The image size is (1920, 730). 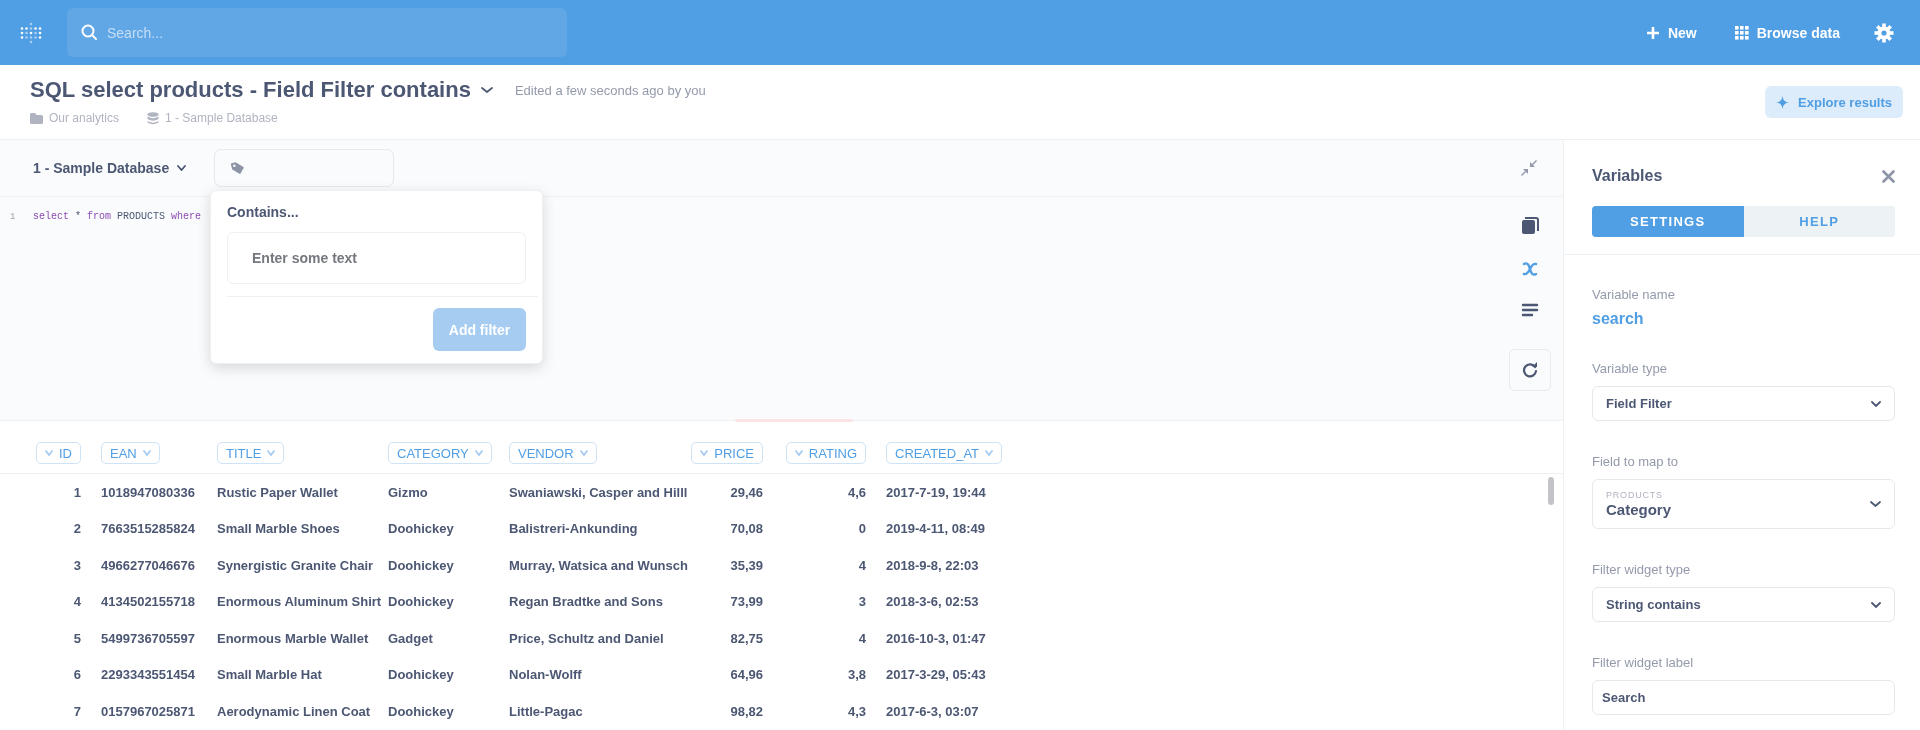 I want to click on table-cell: 7663515285824, so click(x=148, y=529).